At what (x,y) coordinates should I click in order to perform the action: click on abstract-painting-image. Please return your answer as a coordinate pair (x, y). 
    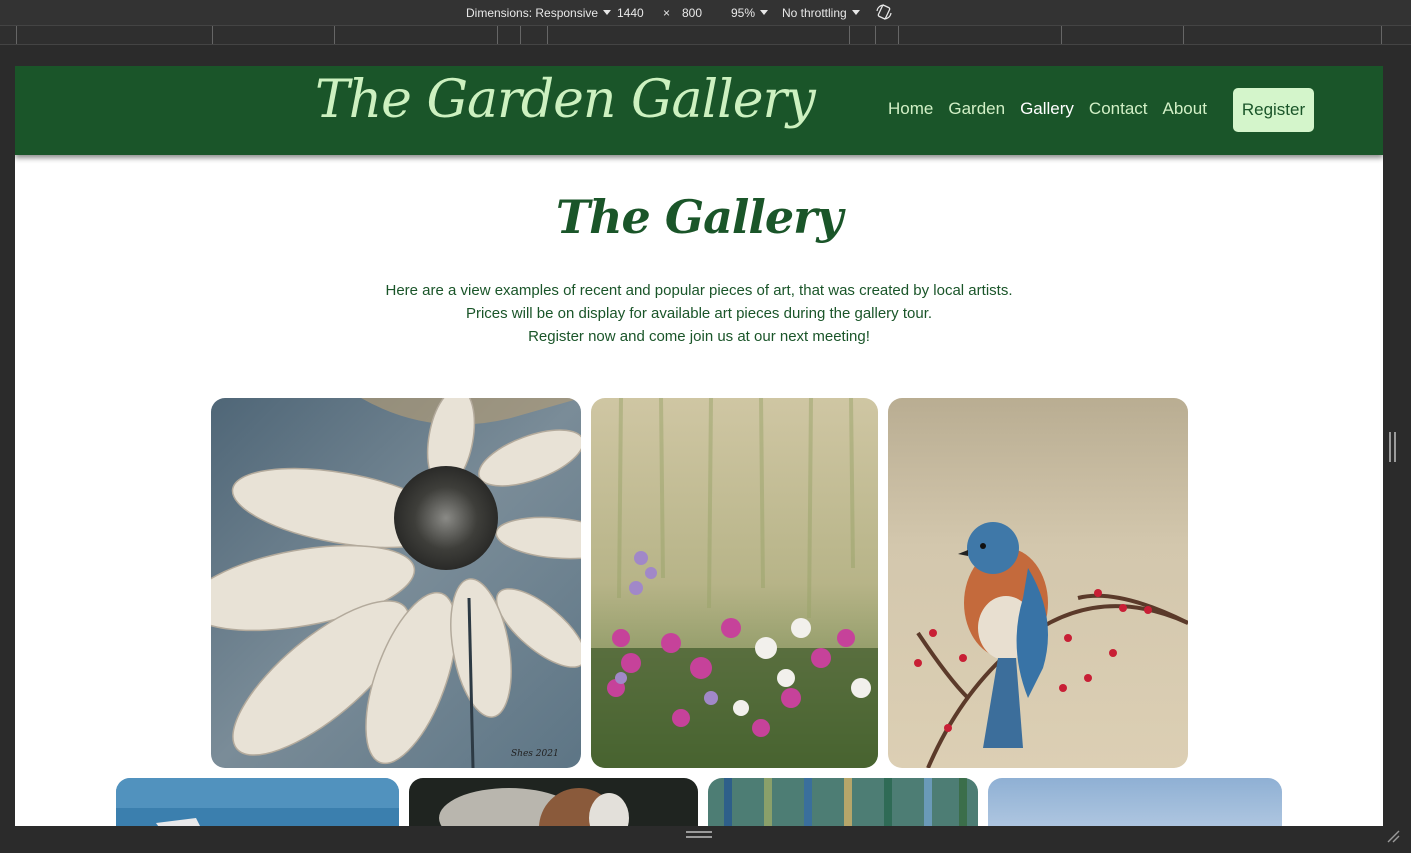
    Looking at the image, I should click on (843, 802).